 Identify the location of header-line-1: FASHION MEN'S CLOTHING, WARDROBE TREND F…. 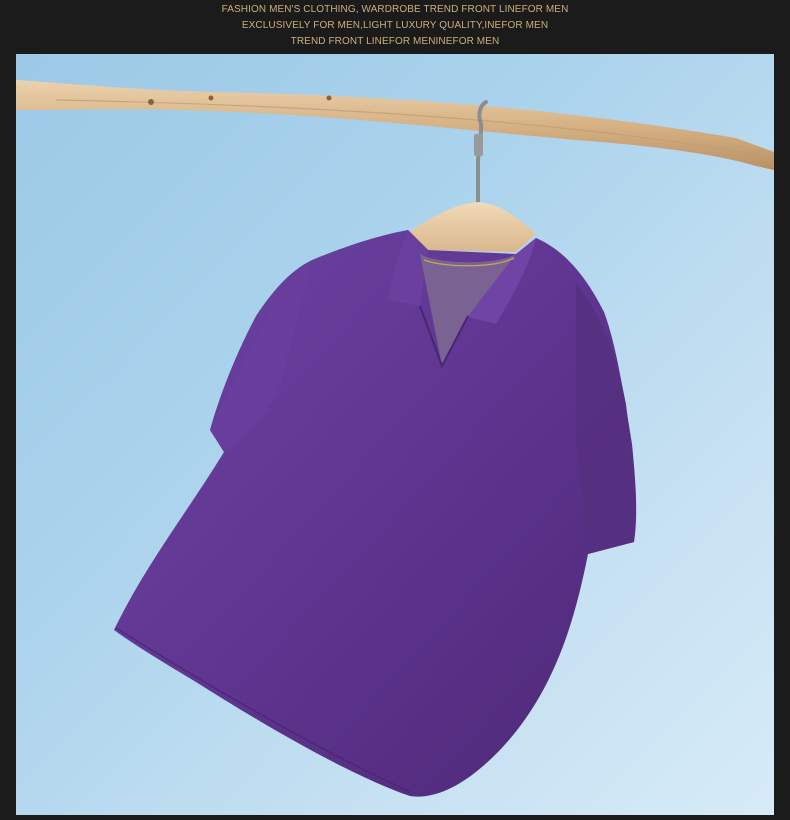
(395, 9).